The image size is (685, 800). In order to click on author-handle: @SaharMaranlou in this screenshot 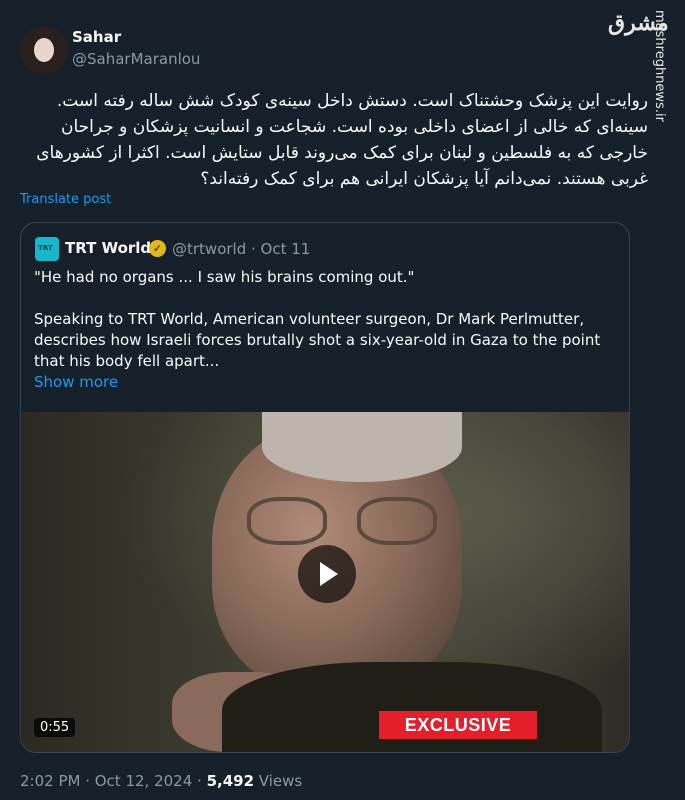, I will do `click(136, 59)`.